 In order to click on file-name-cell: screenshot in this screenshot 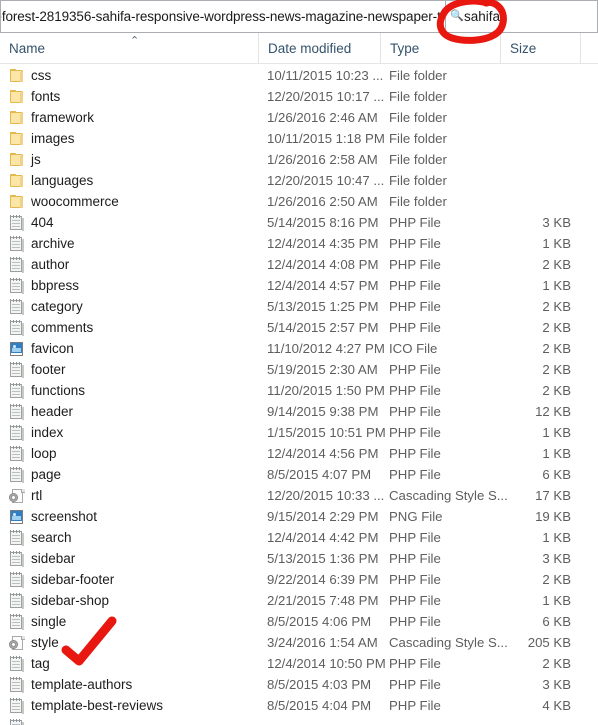, I will do `click(129, 516)`.